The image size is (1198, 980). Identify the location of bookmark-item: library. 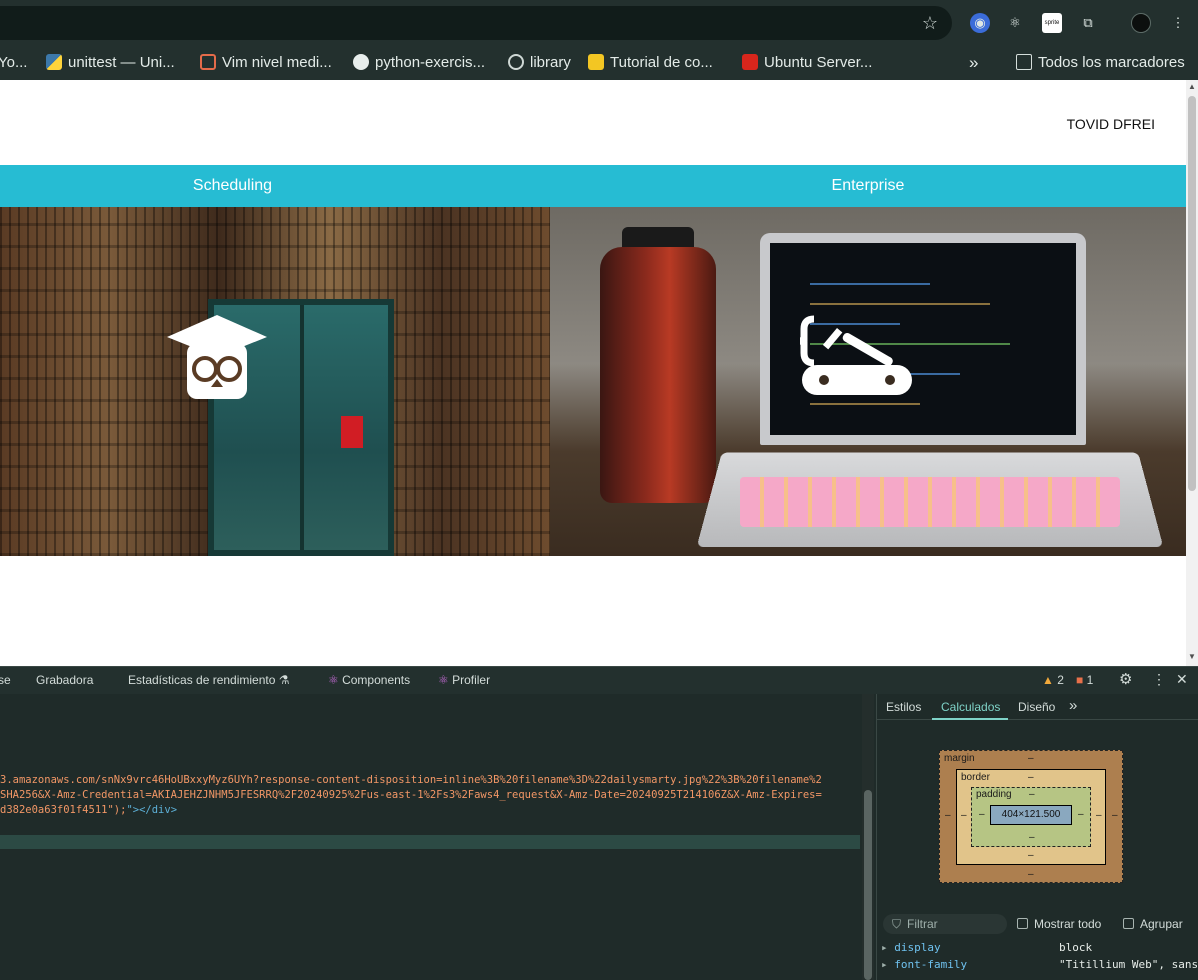
(539, 63).